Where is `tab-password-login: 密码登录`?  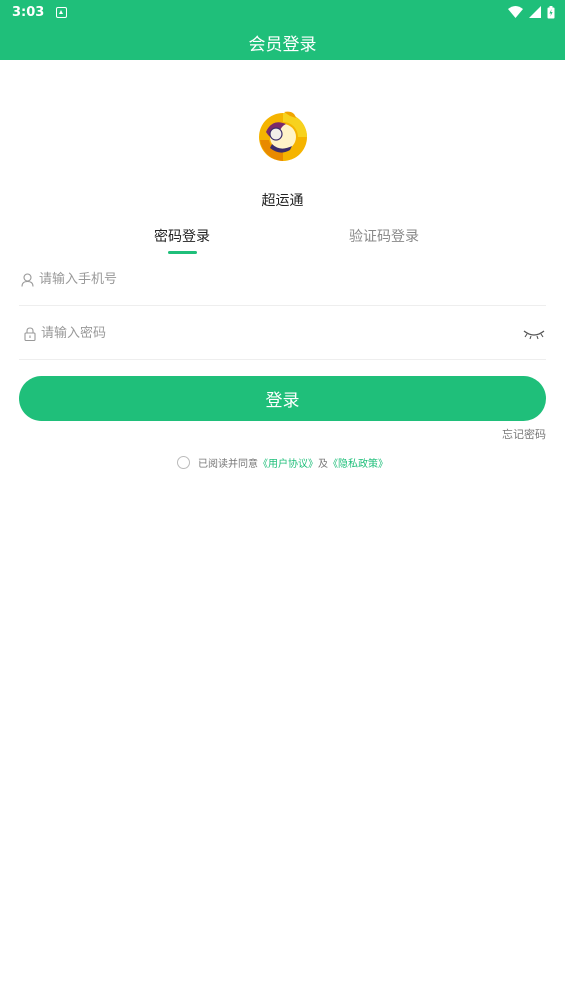 tab-password-login: 密码登录 is located at coordinates (182, 236).